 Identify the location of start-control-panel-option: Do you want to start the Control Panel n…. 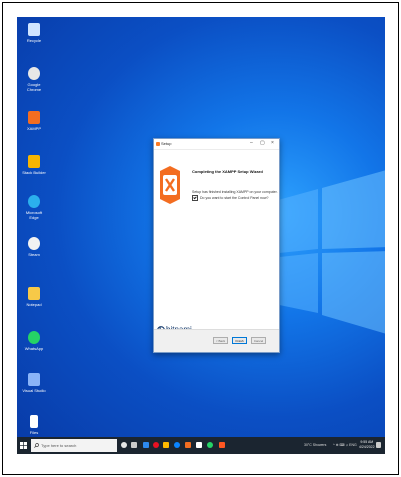
(230, 198).